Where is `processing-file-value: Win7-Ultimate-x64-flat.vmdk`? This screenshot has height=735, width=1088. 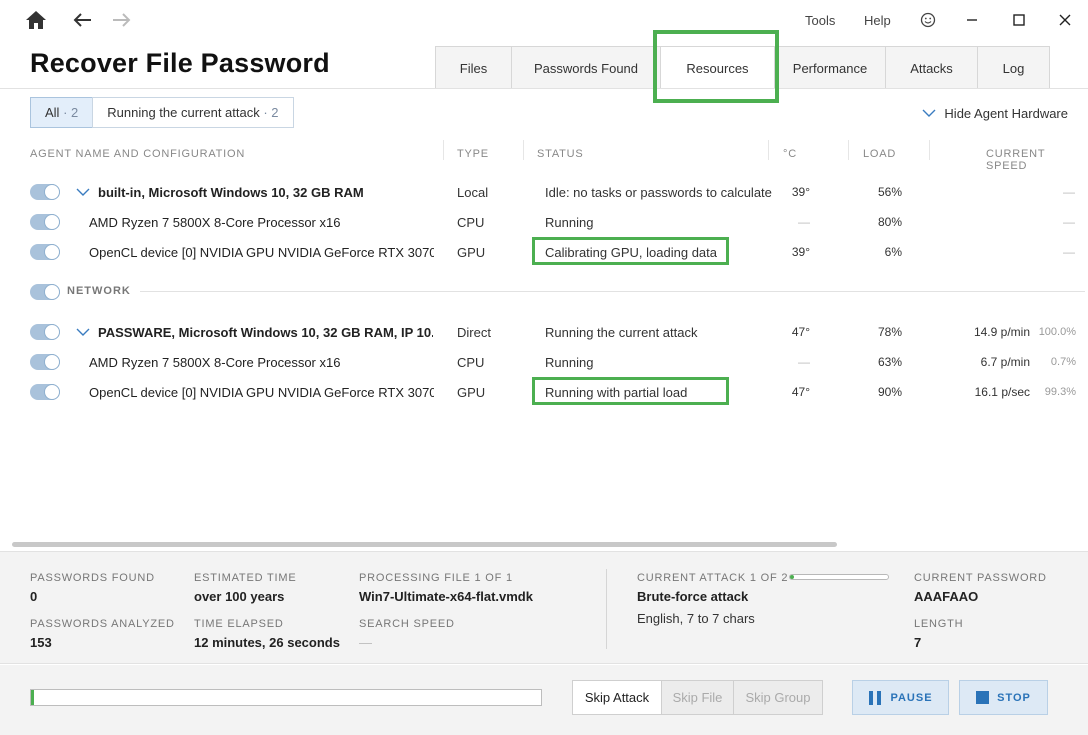 processing-file-value: Win7-Ultimate-x64-flat.vmdk is located at coordinates (446, 596).